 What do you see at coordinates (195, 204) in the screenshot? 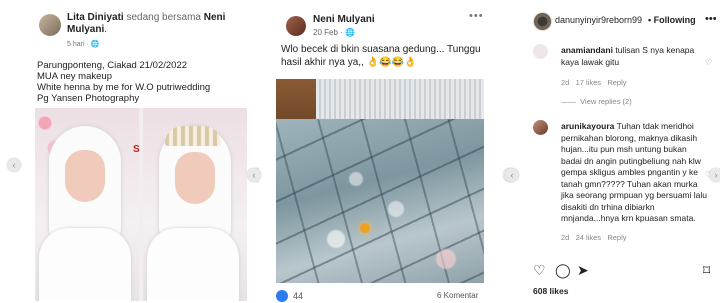
I see `bride-right-image` at bounding box center [195, 204].